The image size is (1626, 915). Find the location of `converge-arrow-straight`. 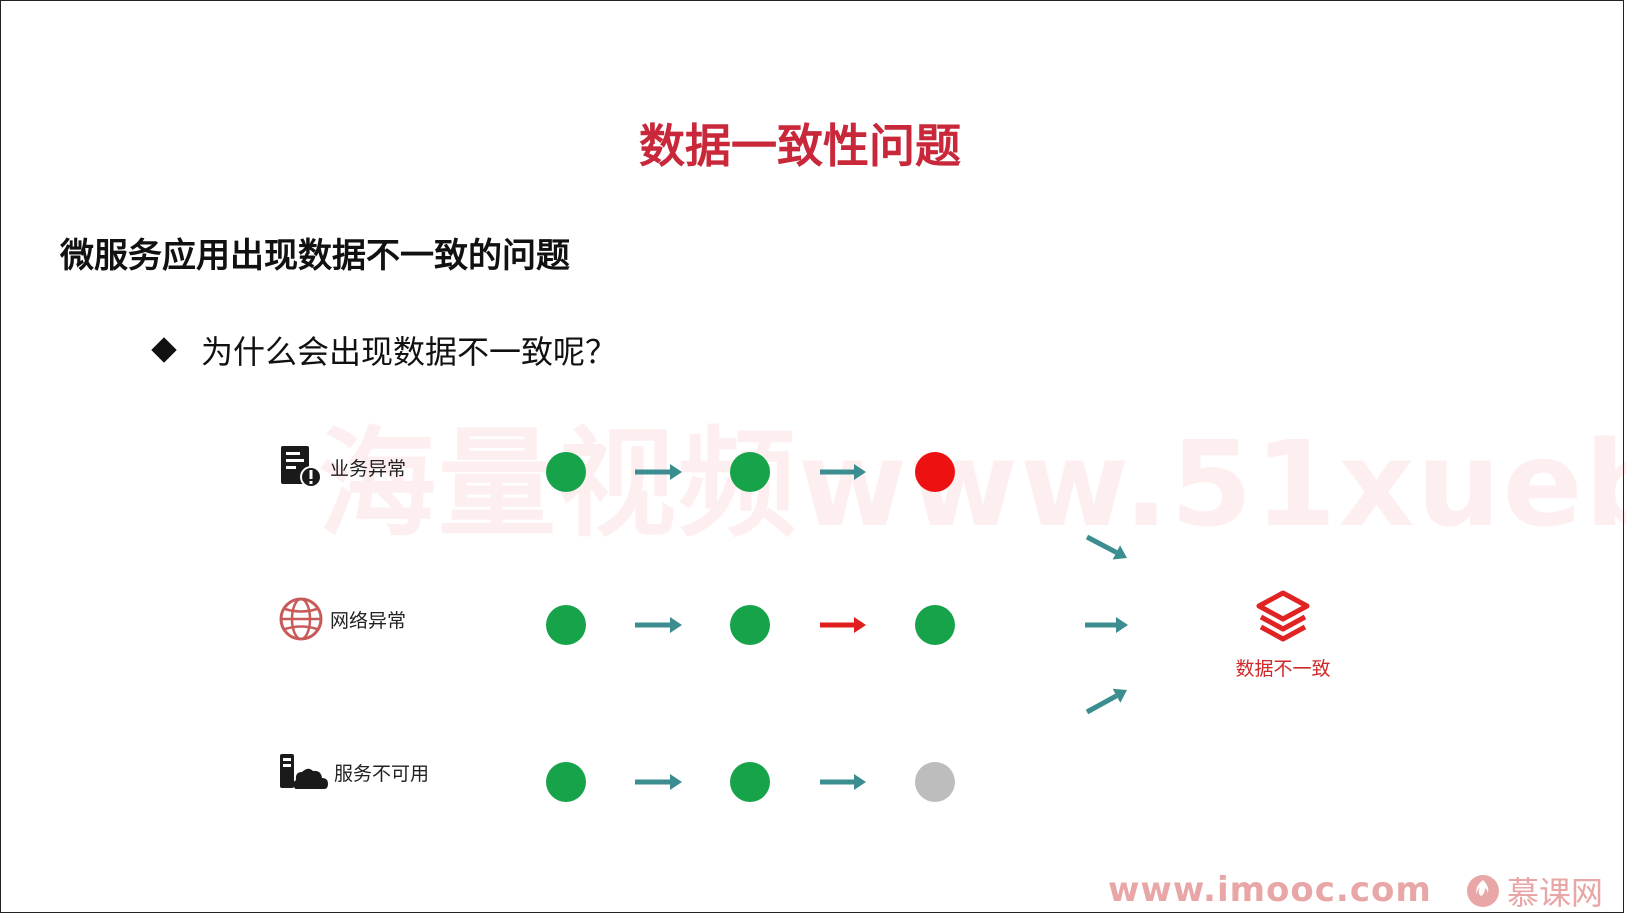

converge-arrow-straight is located at coordinates (1106, 625).